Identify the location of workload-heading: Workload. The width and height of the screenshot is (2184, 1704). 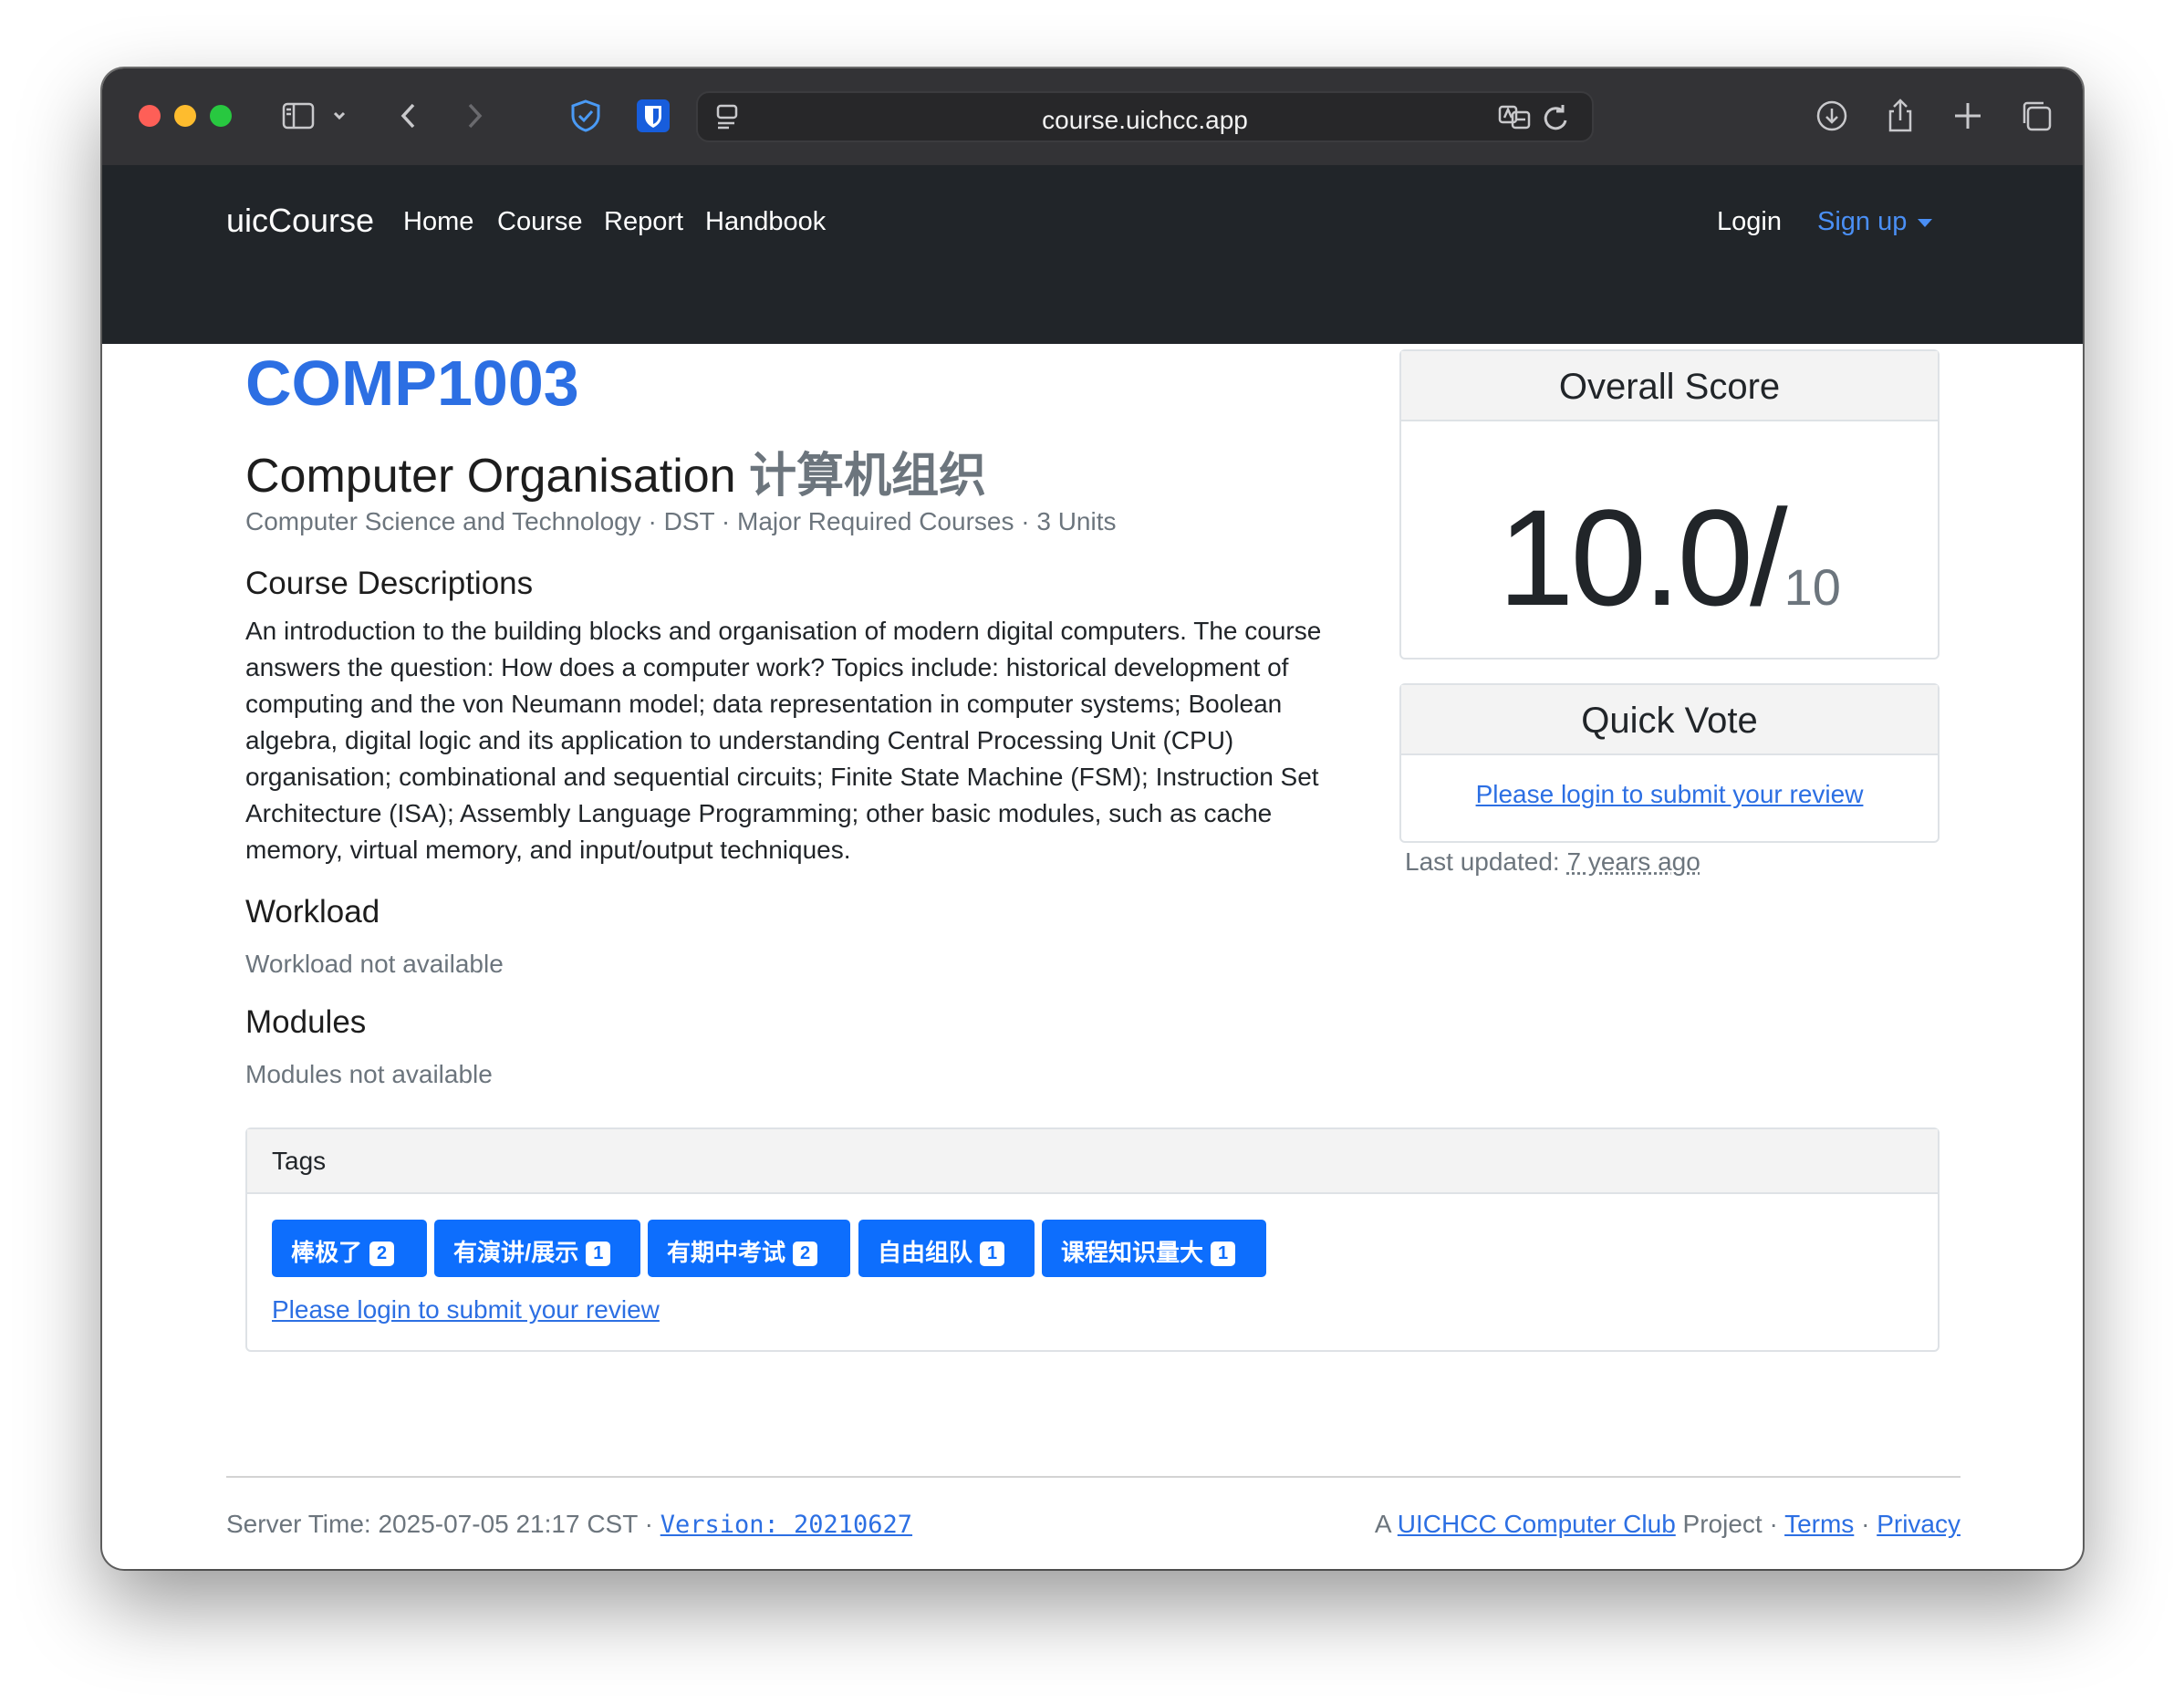
(312, 912).